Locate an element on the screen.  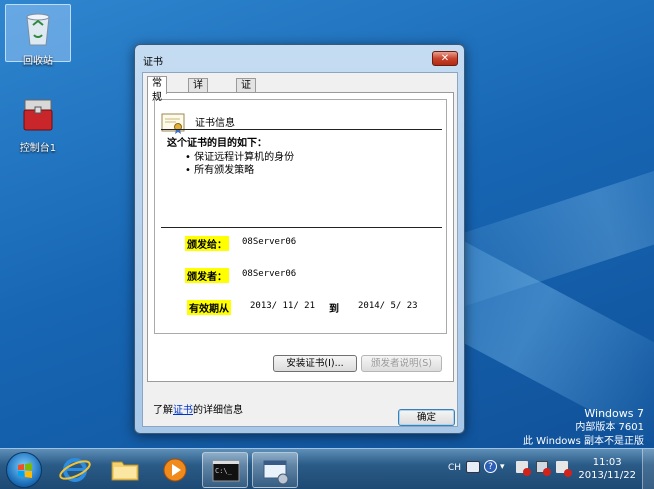
watermark-line: 此 Windows 副本不是正版 is located at coordinates (583, 441).